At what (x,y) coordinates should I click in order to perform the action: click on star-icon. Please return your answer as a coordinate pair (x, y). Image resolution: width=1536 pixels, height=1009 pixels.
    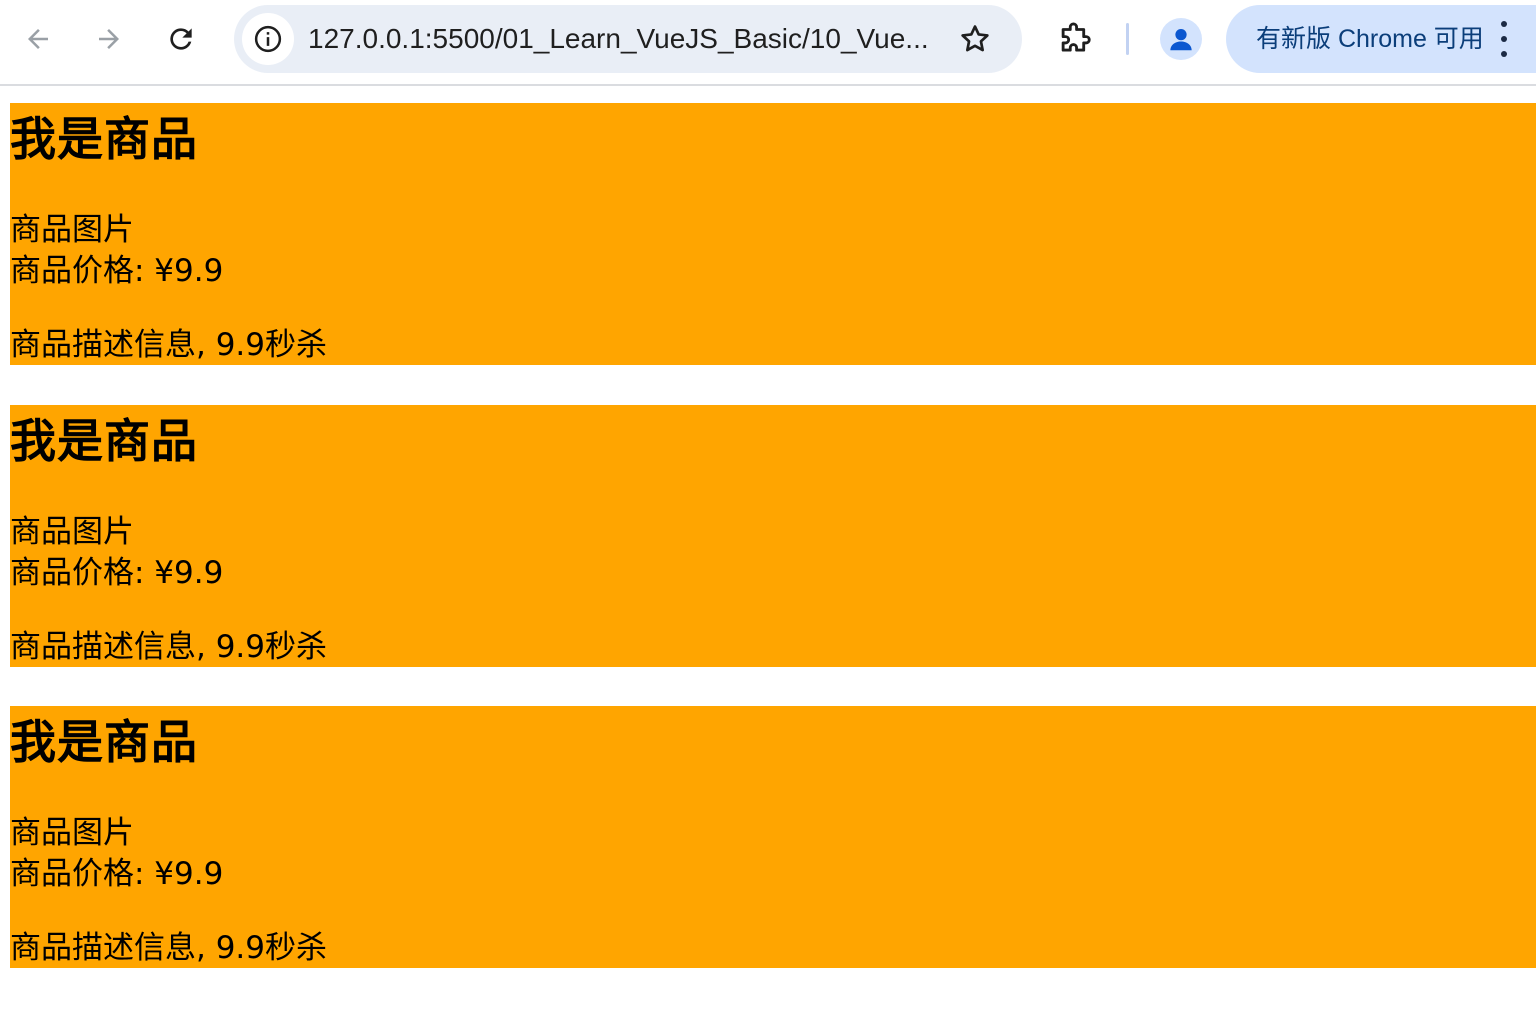
    Looking at the image, I should click on (975, 38).